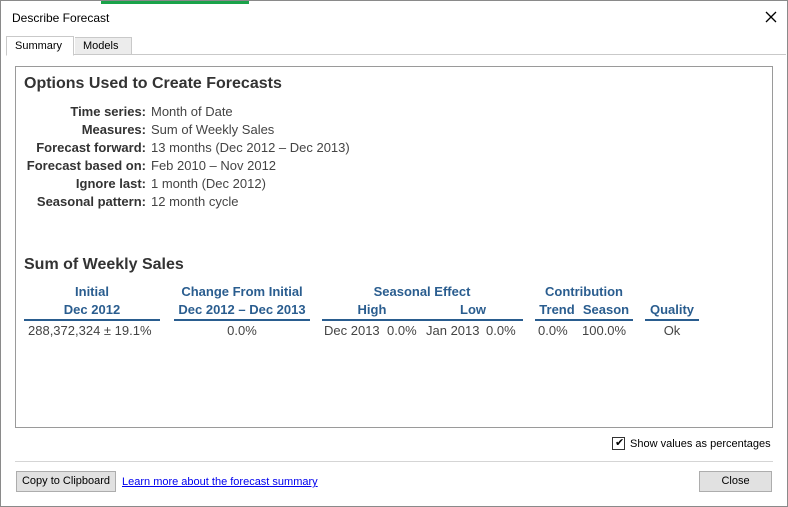 The width and height of the screenshot is (788, 507). Describe the element at coordinates (214, 165) in the screenshot. I see `option-value: Feb 2010 – Nov 2012` at that location.